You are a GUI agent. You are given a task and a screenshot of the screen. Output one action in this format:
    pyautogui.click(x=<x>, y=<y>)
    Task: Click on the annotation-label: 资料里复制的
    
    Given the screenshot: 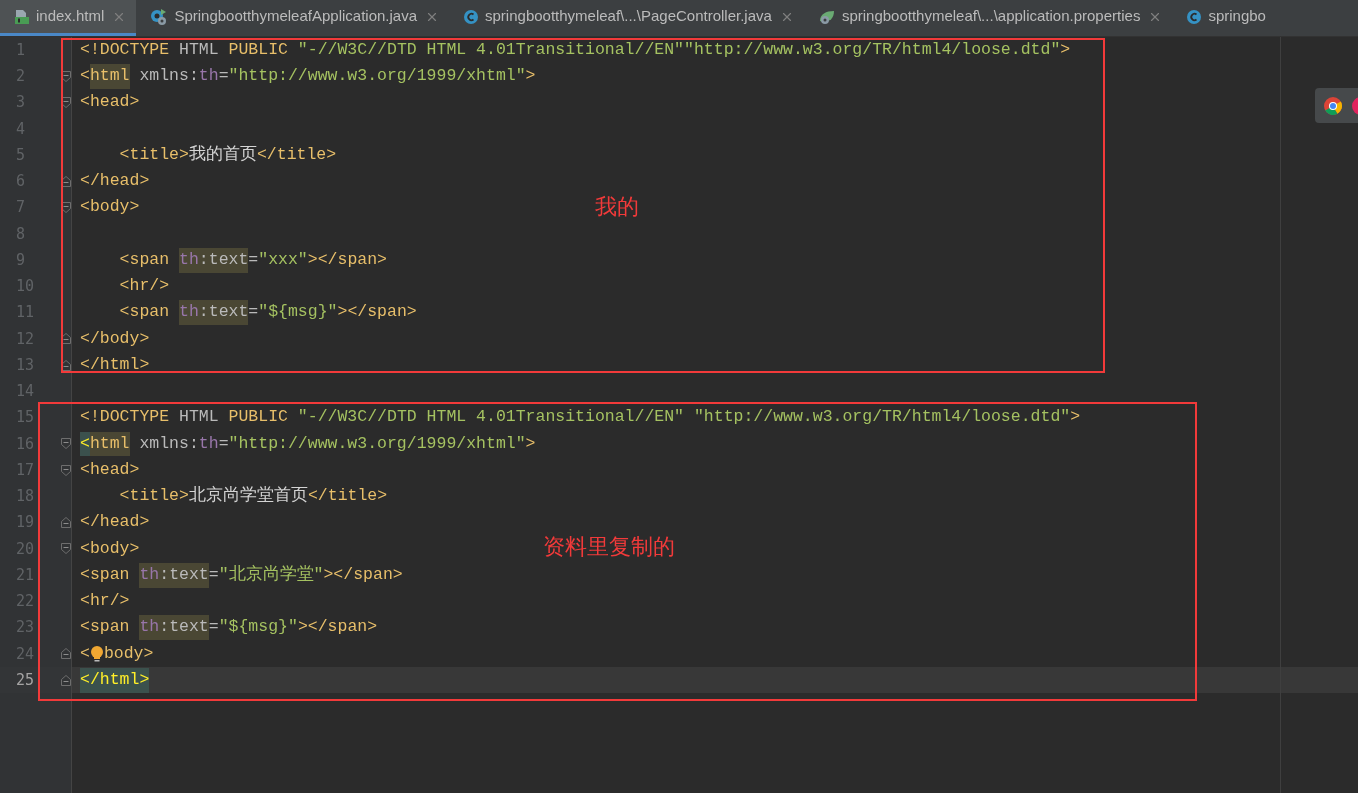 What is the action you would take?
    pyautogui.click(x=609, y=547)
    